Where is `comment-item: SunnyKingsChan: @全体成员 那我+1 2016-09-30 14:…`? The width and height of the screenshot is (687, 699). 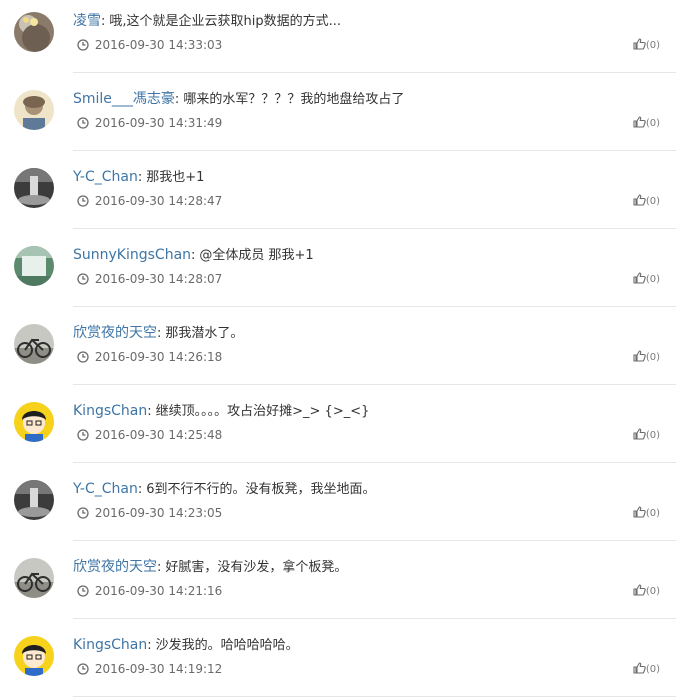
comment-item: SunnyKingsChan: @全体成员 那我+1 2016-09-30 14:… is located at coordinates (343, 283).